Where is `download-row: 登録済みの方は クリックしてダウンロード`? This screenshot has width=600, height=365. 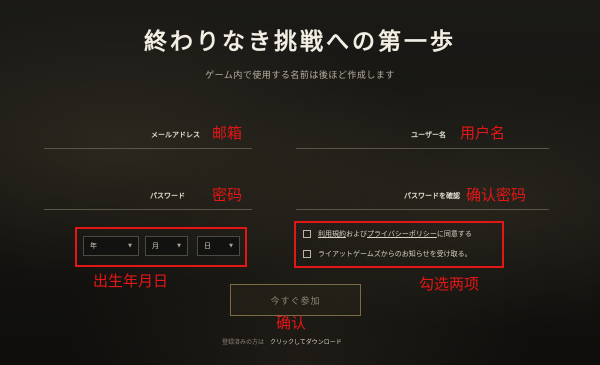 download-row: 登録済みの方は クリックしてダウンロード is located at coordinates (282, 341).